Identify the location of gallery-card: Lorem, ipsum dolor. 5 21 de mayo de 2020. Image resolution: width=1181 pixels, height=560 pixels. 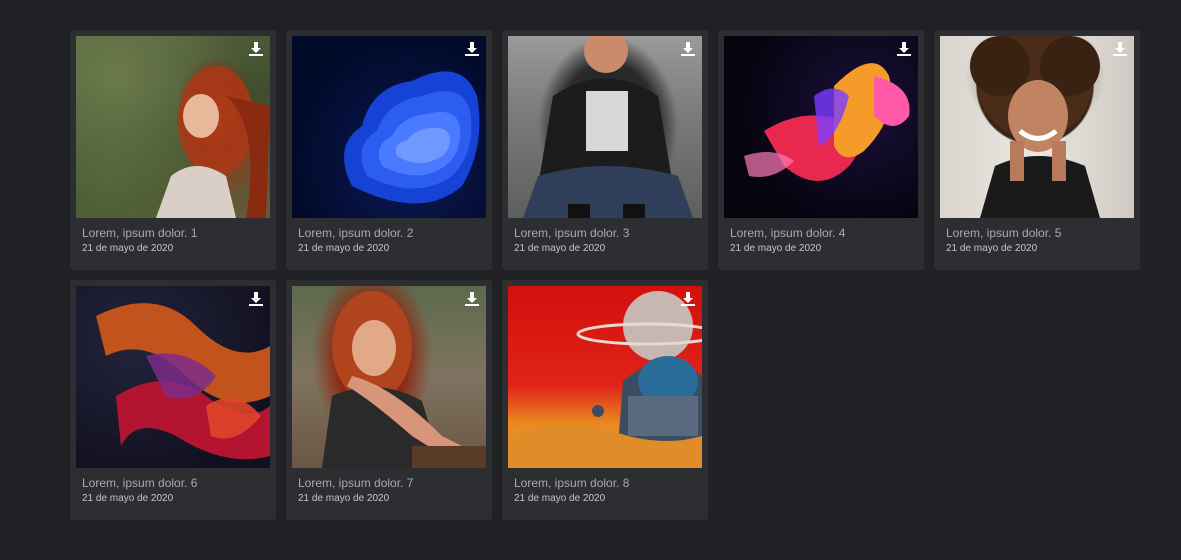
(1037, 150).